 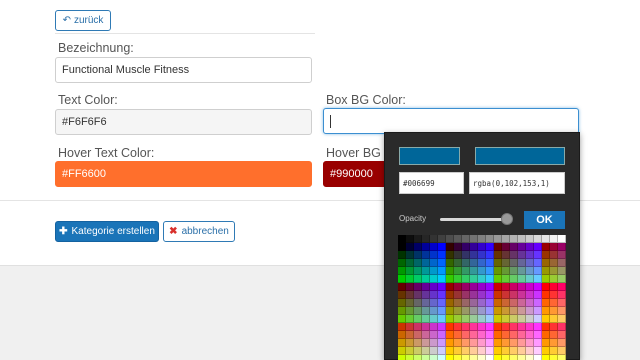 What do you see at coordinates (544, 220) in the screenshot?
I see `ok-button: OK` at bounding box center [544, 220].